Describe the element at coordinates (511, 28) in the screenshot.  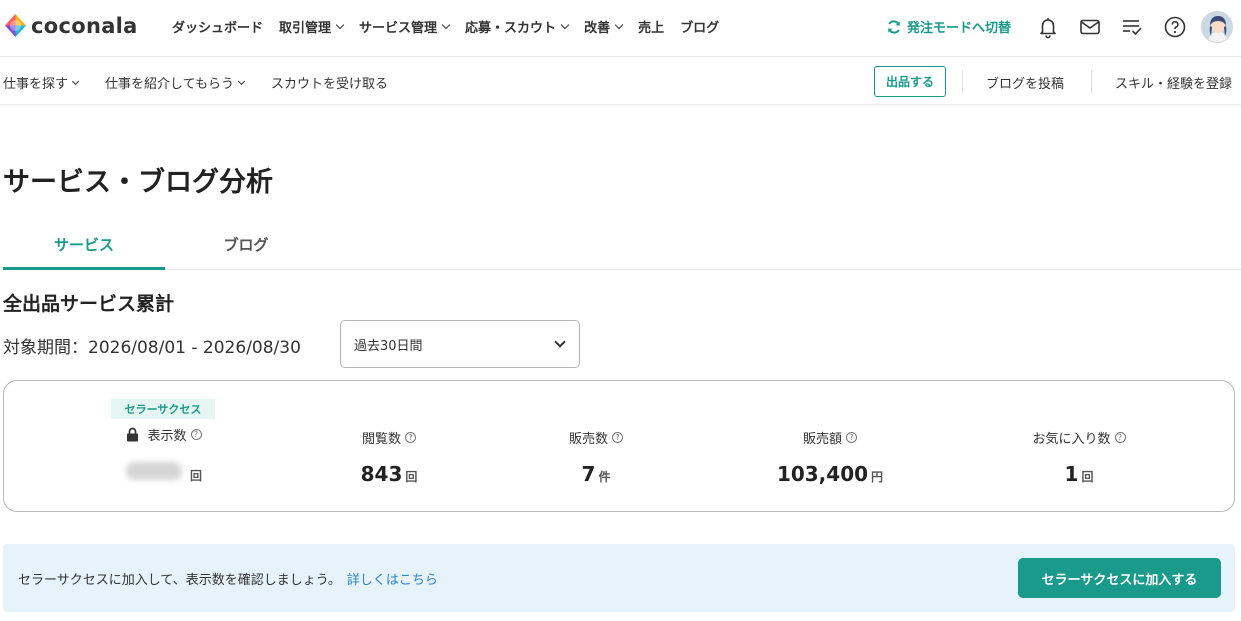
I see `nav-applications-scout-label: 応募・スカウト` at that location.